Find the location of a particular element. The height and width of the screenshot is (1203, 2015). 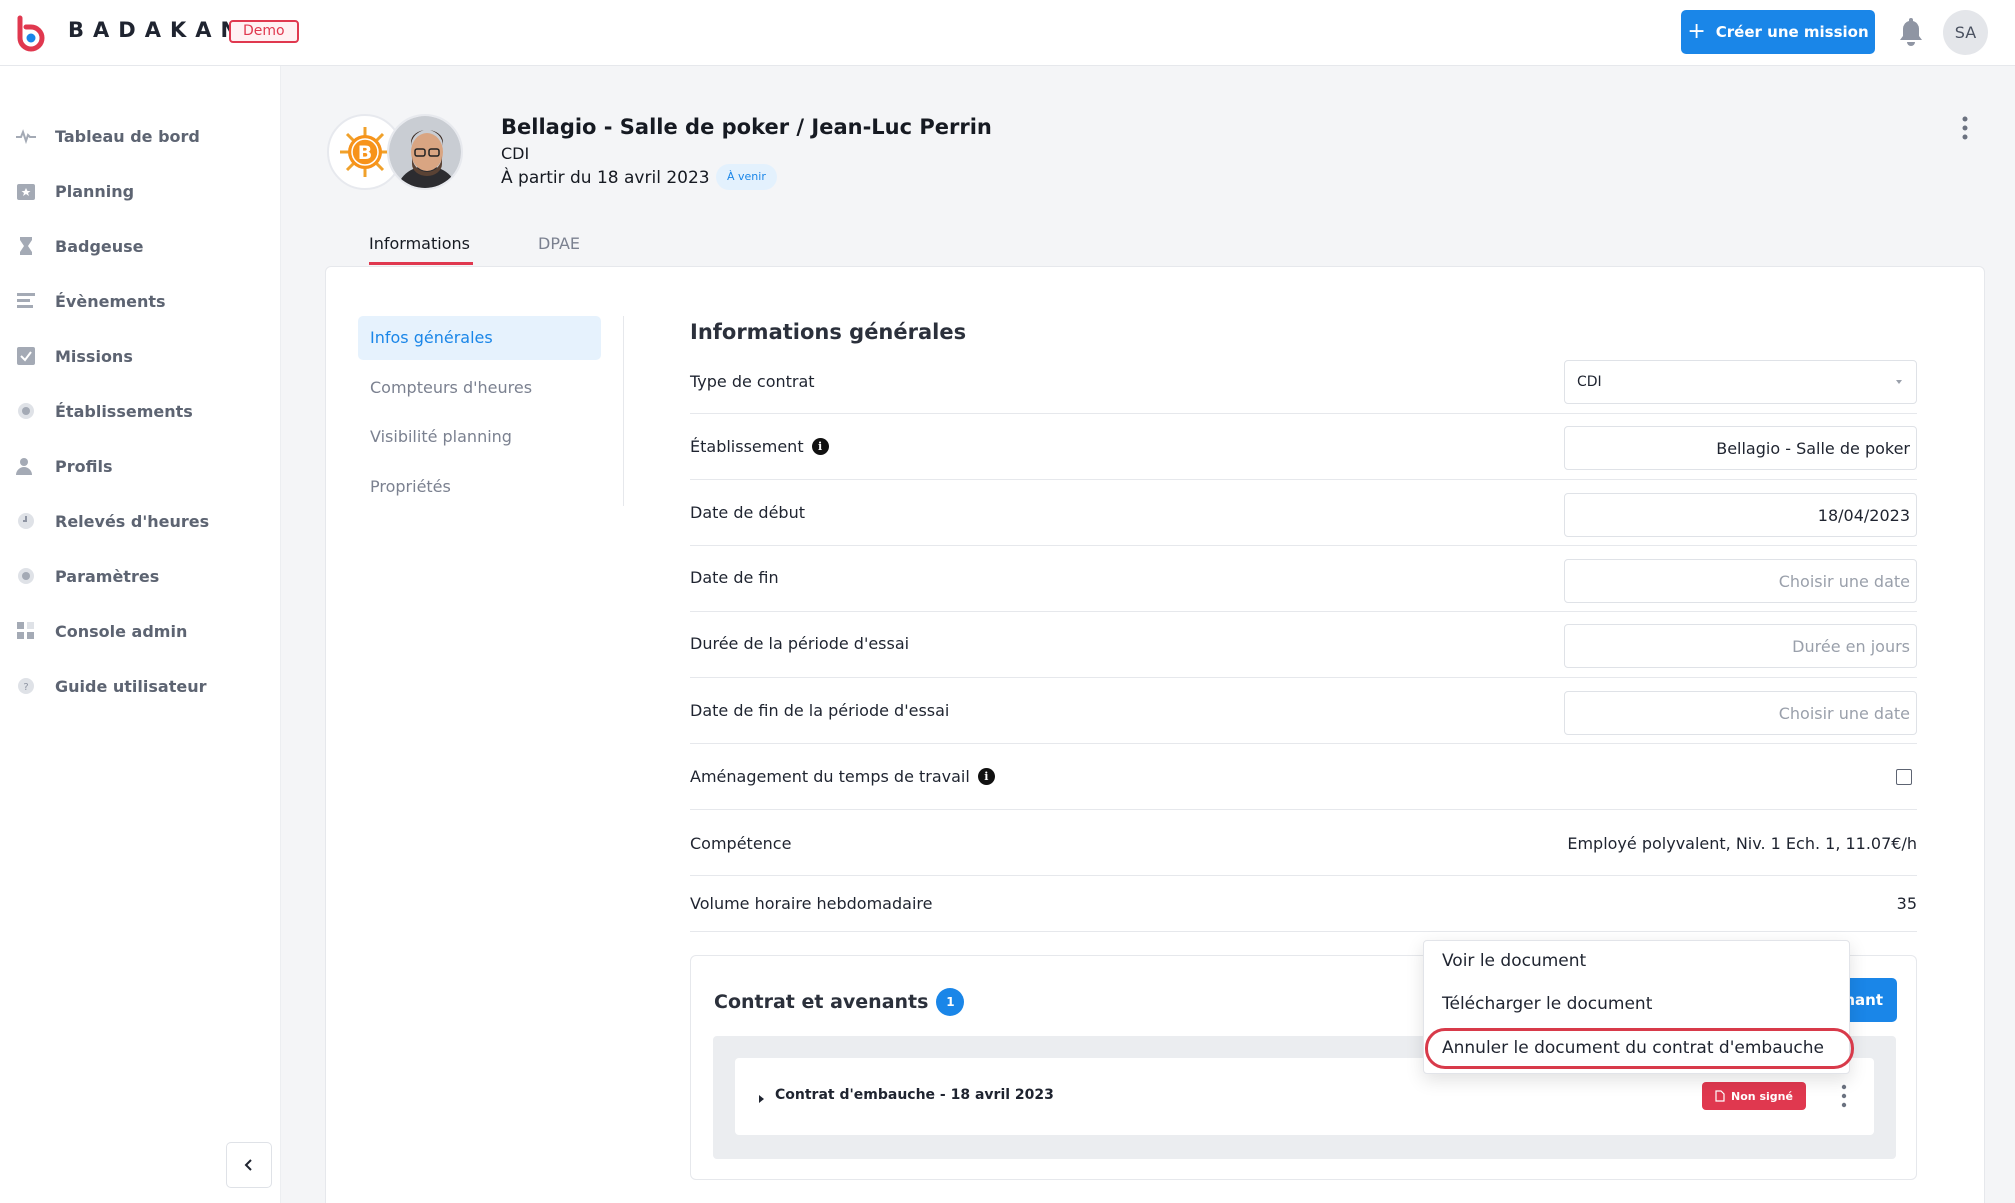

work-time-label-text: Aménagement du temps de travail is located at coordinates (830, 776).